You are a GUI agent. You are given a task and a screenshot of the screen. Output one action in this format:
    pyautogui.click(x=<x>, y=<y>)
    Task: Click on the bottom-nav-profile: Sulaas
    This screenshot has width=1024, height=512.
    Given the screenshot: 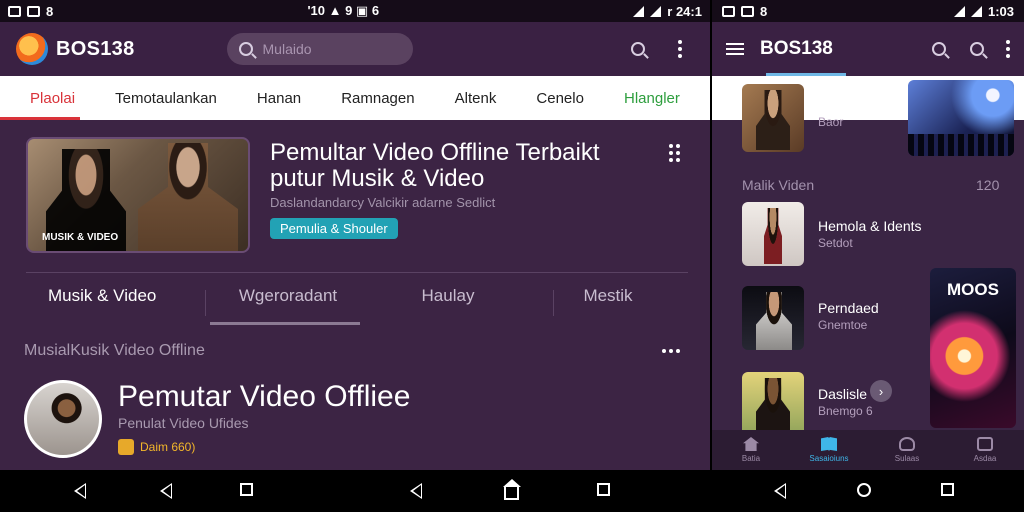 What is the action you would take?
    pyautogui.click(x=907, y=450)
    